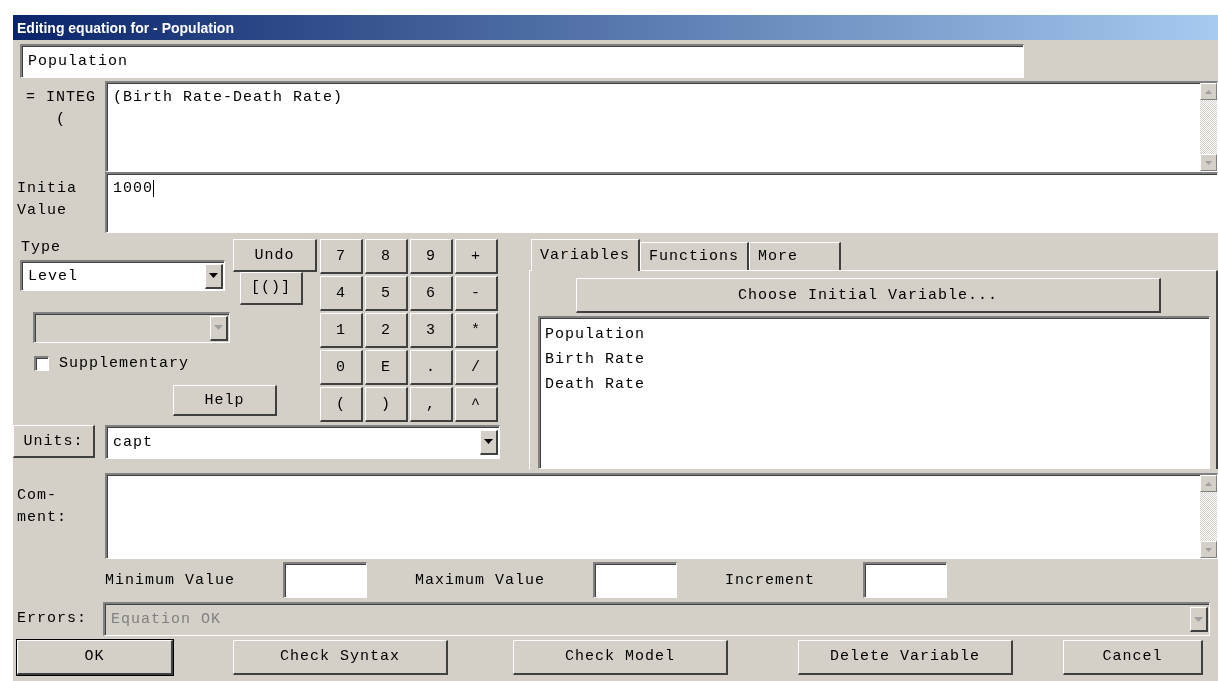  What do you see at coordinates (341, 293) in the screenshot?
I see `keypad-key: 4` at bounding box center [341, 293].